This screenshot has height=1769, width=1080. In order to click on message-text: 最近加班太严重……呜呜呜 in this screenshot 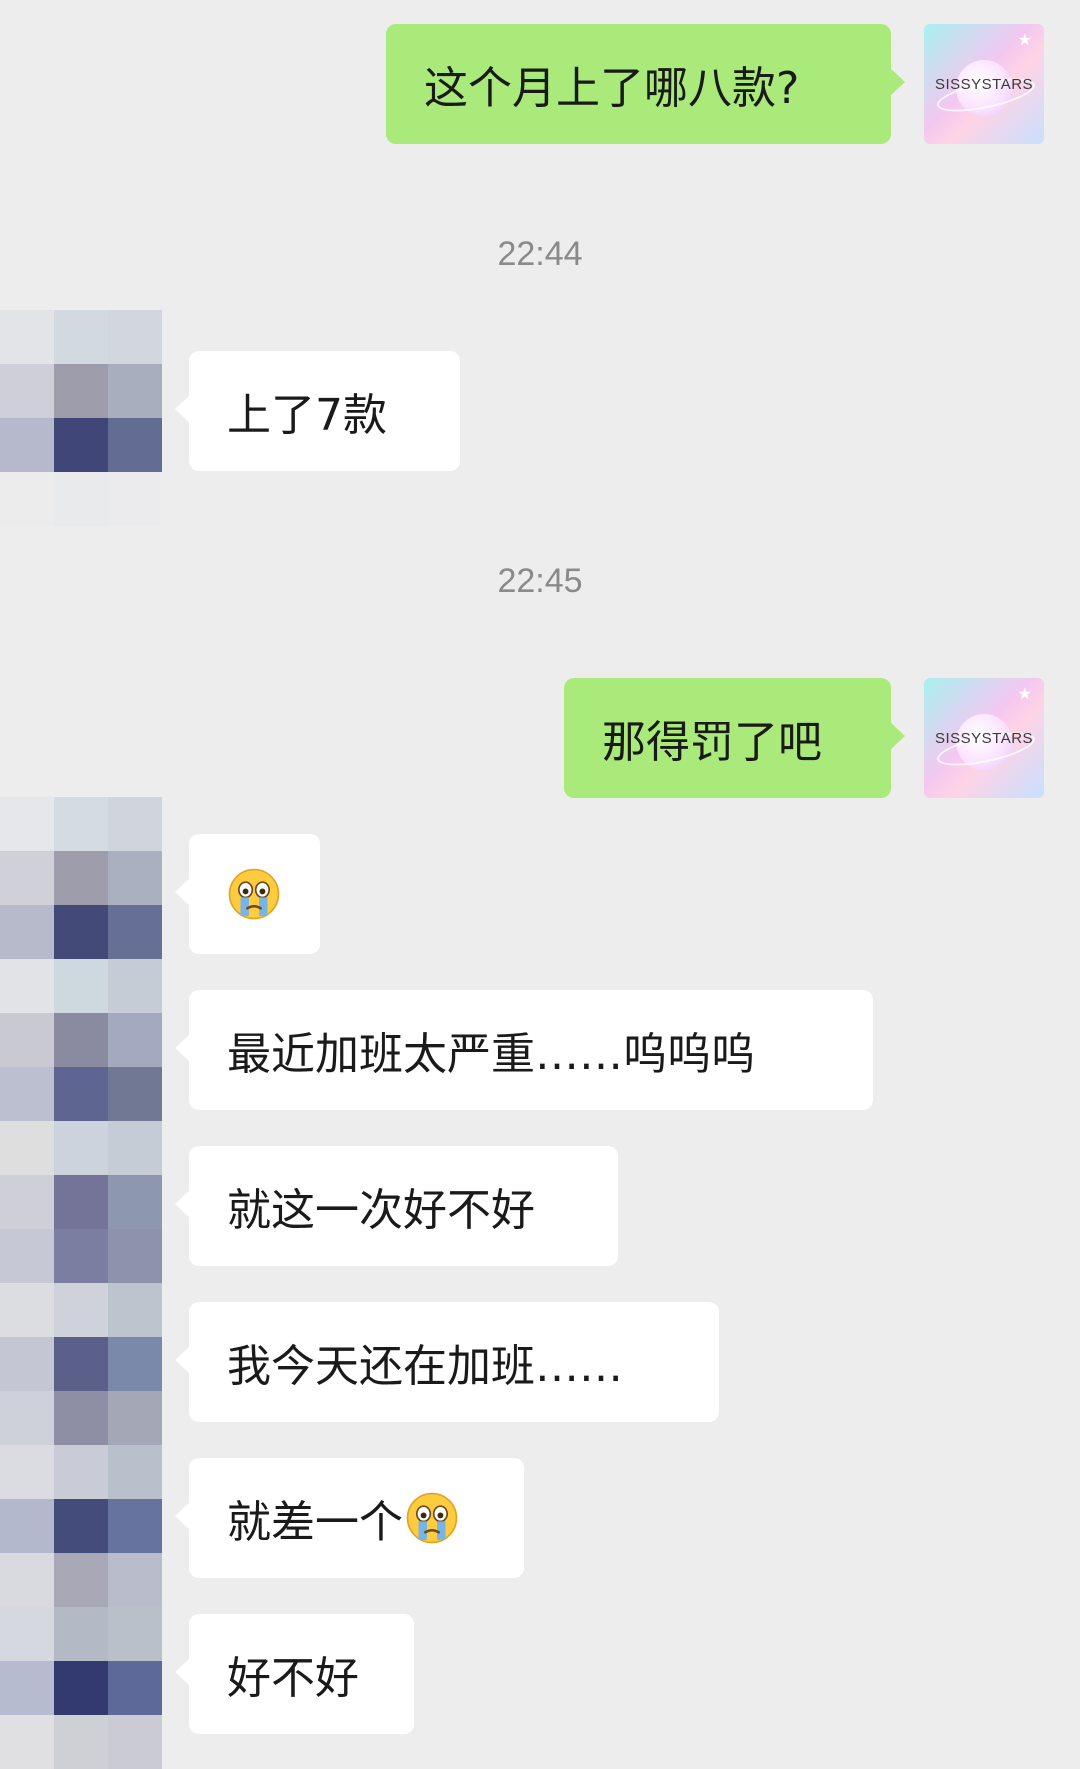, I will do `click(491, 1054)`.